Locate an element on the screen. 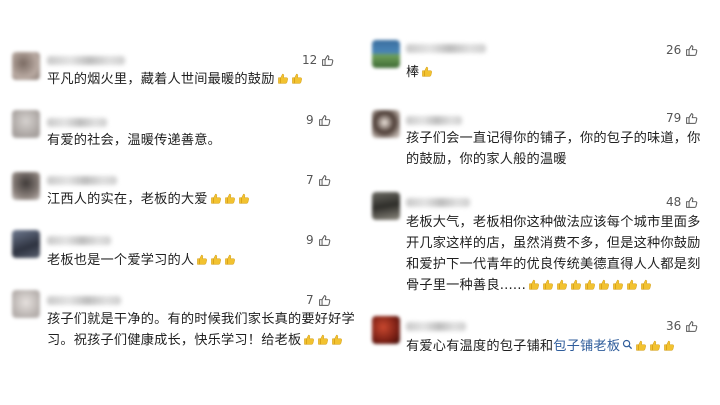 The height and width of the screenshot is (405, 720). comment-item: 7 江西人的实在，老板的大爱 is located at coordinates (180, 189).